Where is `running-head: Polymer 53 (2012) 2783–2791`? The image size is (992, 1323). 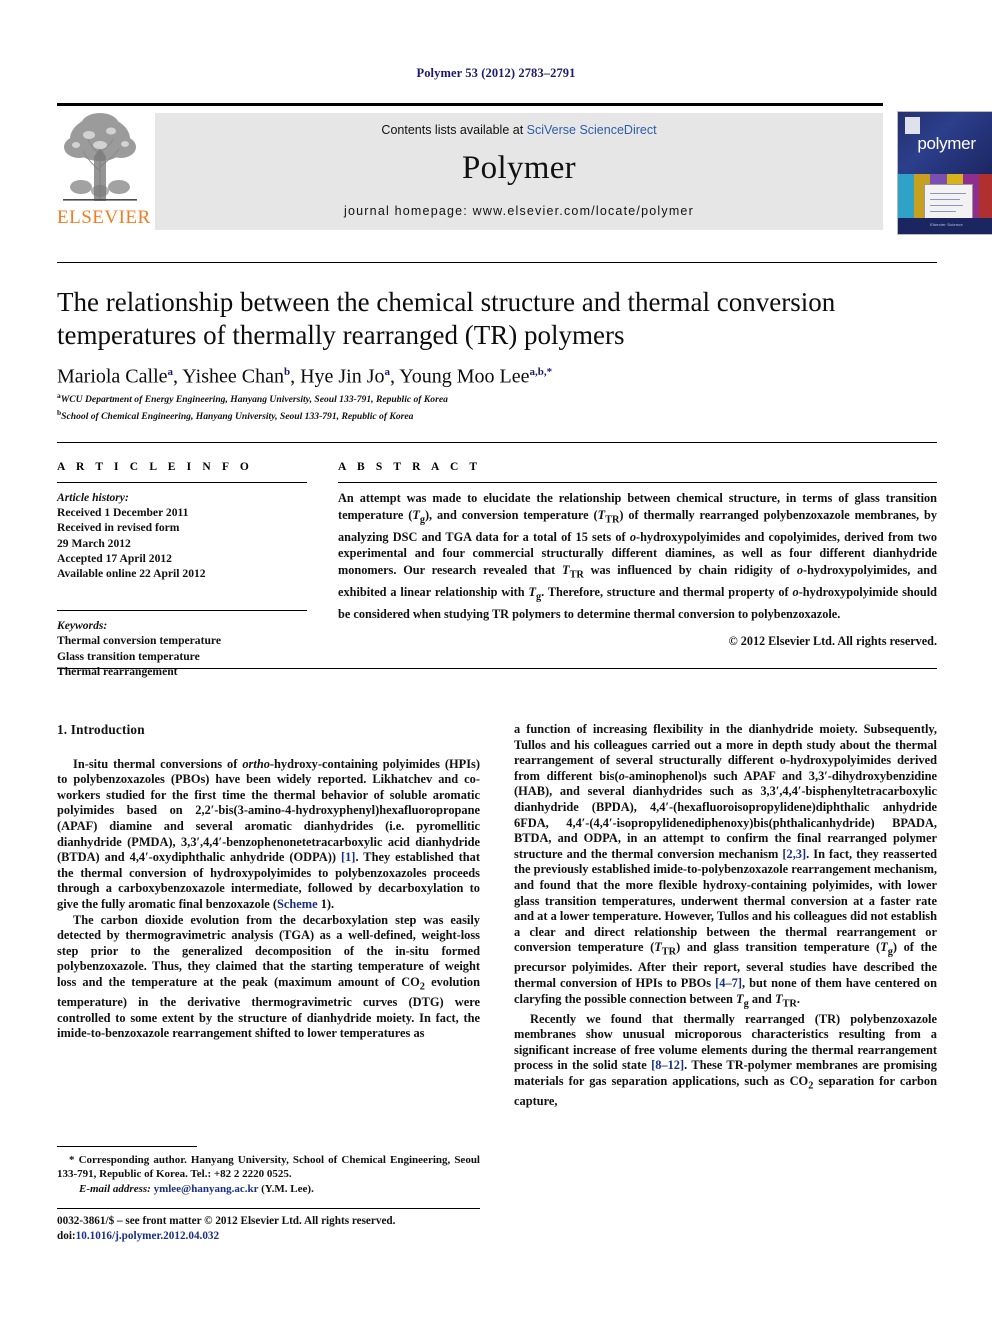 running-head: Polymer 53 (2012) 2783–2791 is located at coordinates (496, 73).